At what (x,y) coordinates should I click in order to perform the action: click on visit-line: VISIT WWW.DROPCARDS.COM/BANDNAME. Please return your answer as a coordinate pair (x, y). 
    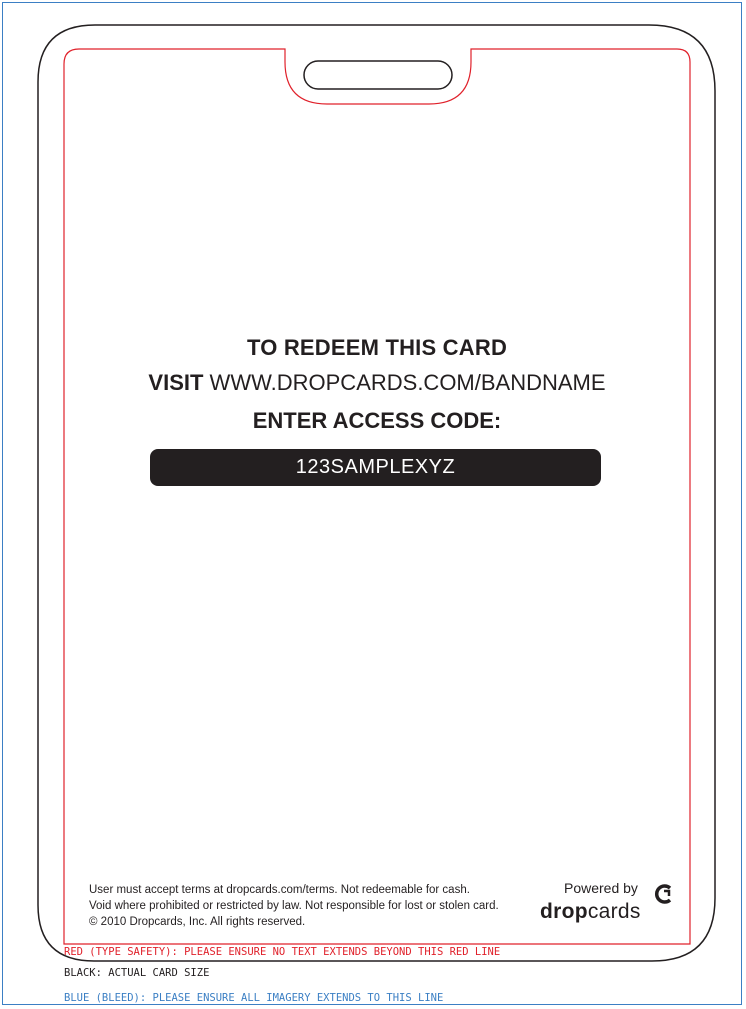
    Looking at the image, I should click on (377, 383).